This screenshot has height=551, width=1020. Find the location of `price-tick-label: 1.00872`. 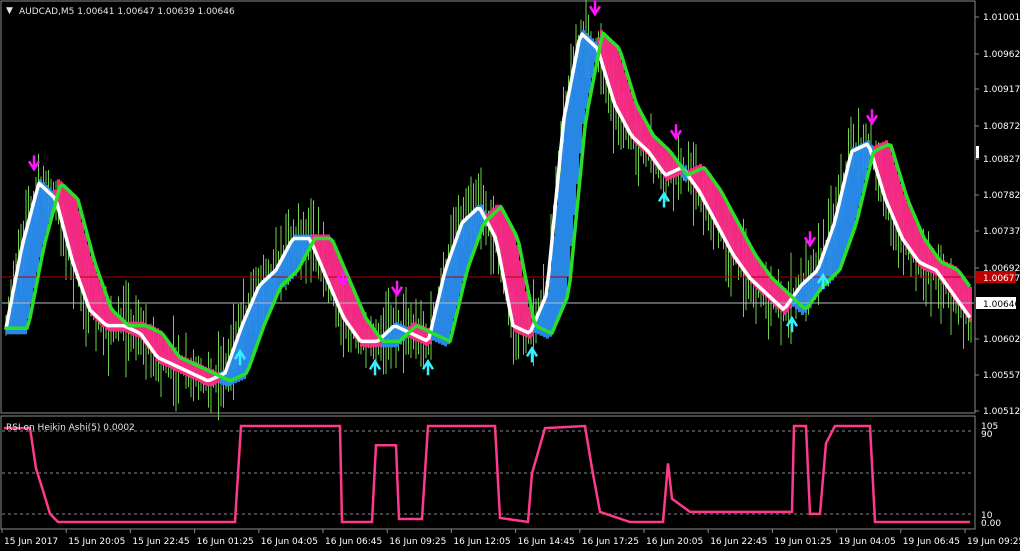

price-tick-label: 1.00872 is located at coordinates (1001, 127).